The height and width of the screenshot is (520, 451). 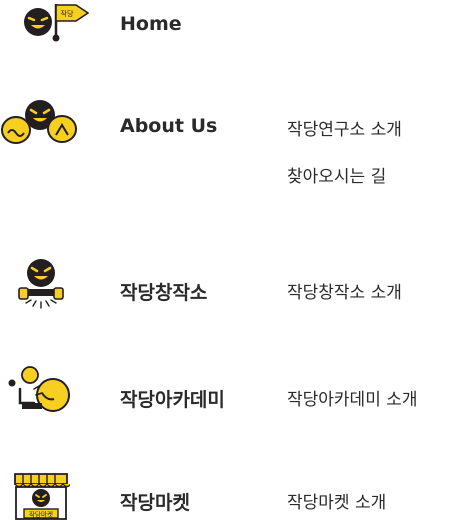 I want to click on menu-row-home: 작당 Home, so click(x=225, y=25).